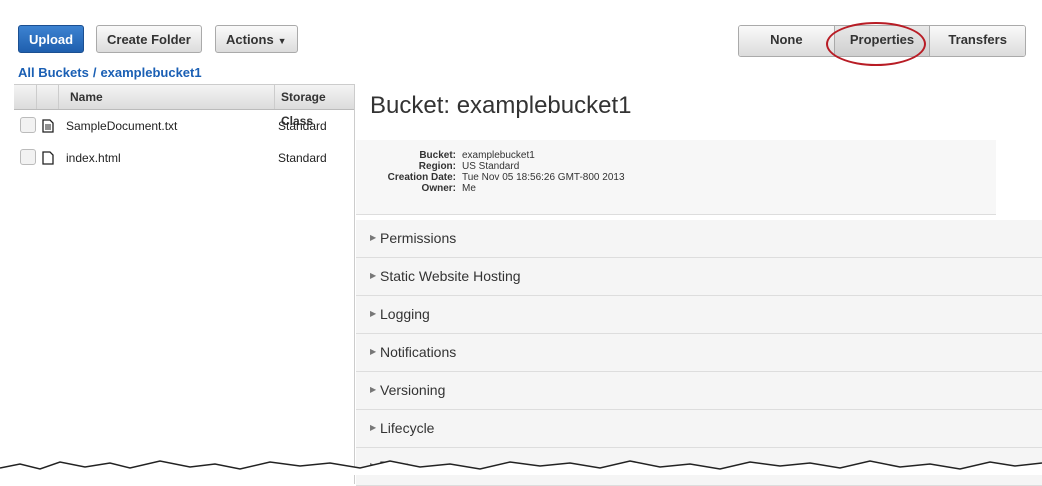 This screenshot has height=486, width=1042. What do you see at coordinates (150, 72) in the screenshot?
I see `breadcrumb-current-bucket: examplebucket1` at bounding box center [150, 72].